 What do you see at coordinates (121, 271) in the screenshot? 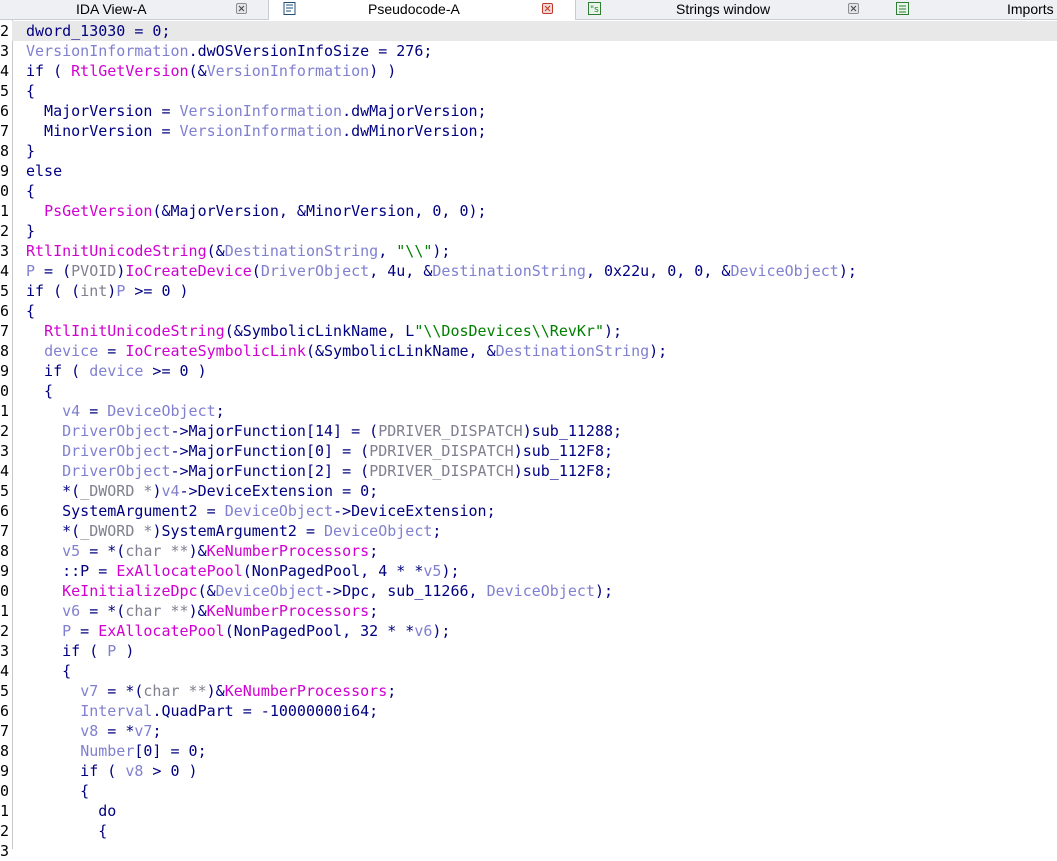
I see `code-token: )` at bounding box center [121, 271].